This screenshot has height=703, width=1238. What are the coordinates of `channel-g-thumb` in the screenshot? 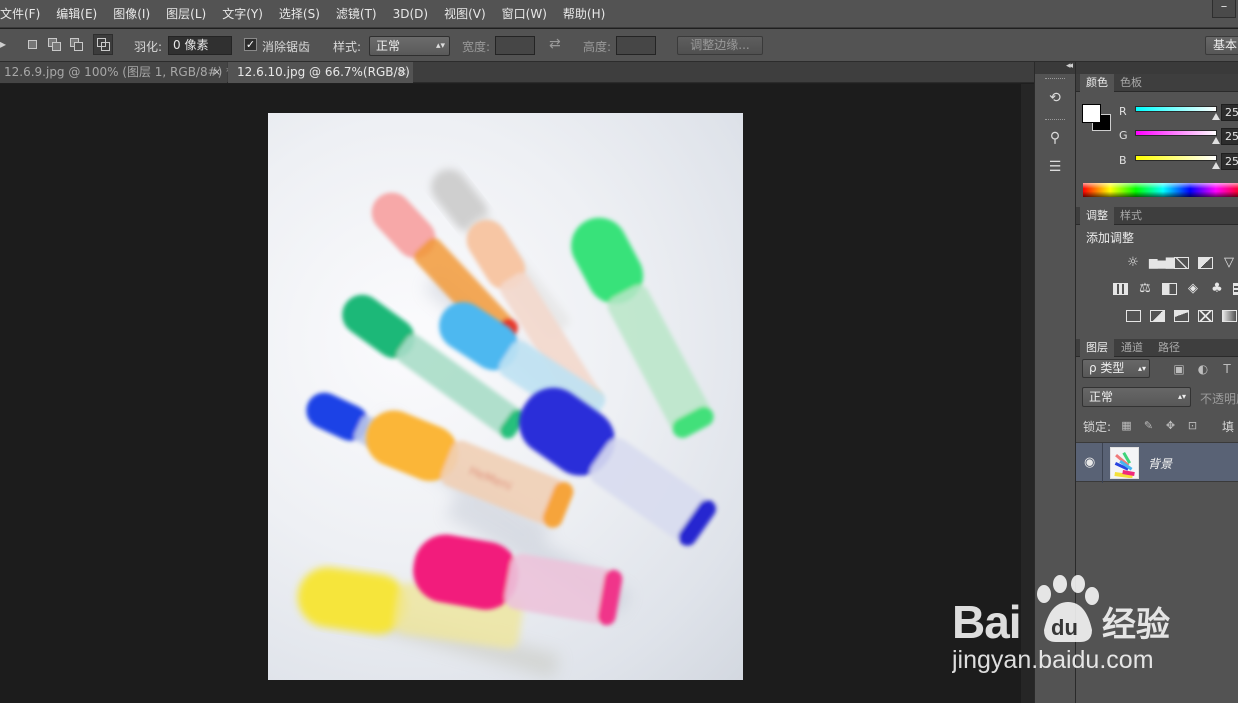 It's located at (1216, 140).